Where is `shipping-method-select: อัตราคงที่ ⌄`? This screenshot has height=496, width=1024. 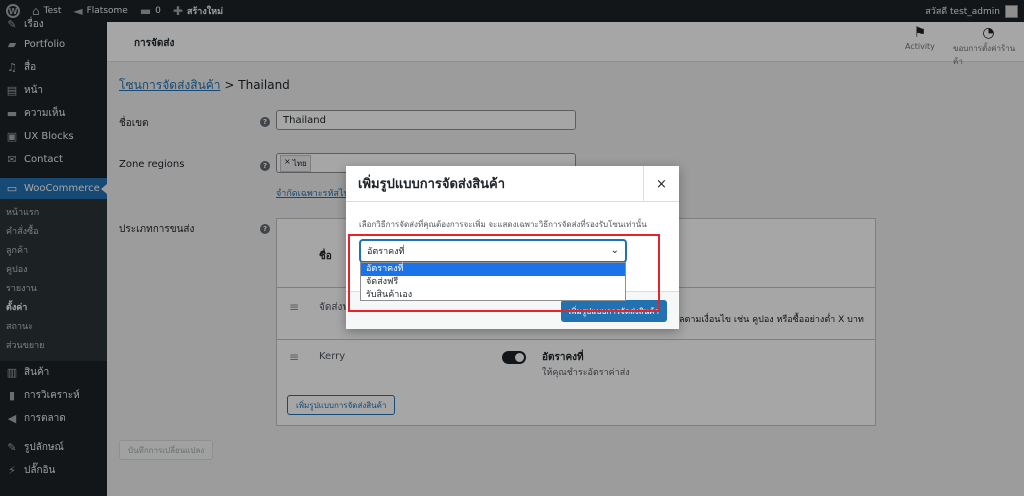 shipping-method-select: อัตราคงที่ ⌄ is located at coordinates (493, 251).